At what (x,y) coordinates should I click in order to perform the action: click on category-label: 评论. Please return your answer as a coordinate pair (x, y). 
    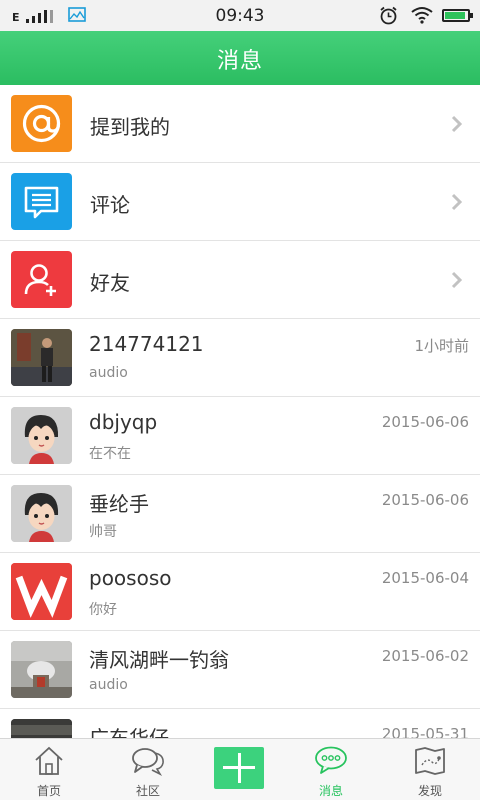
    Looking at the image, I should click on (110, 205).